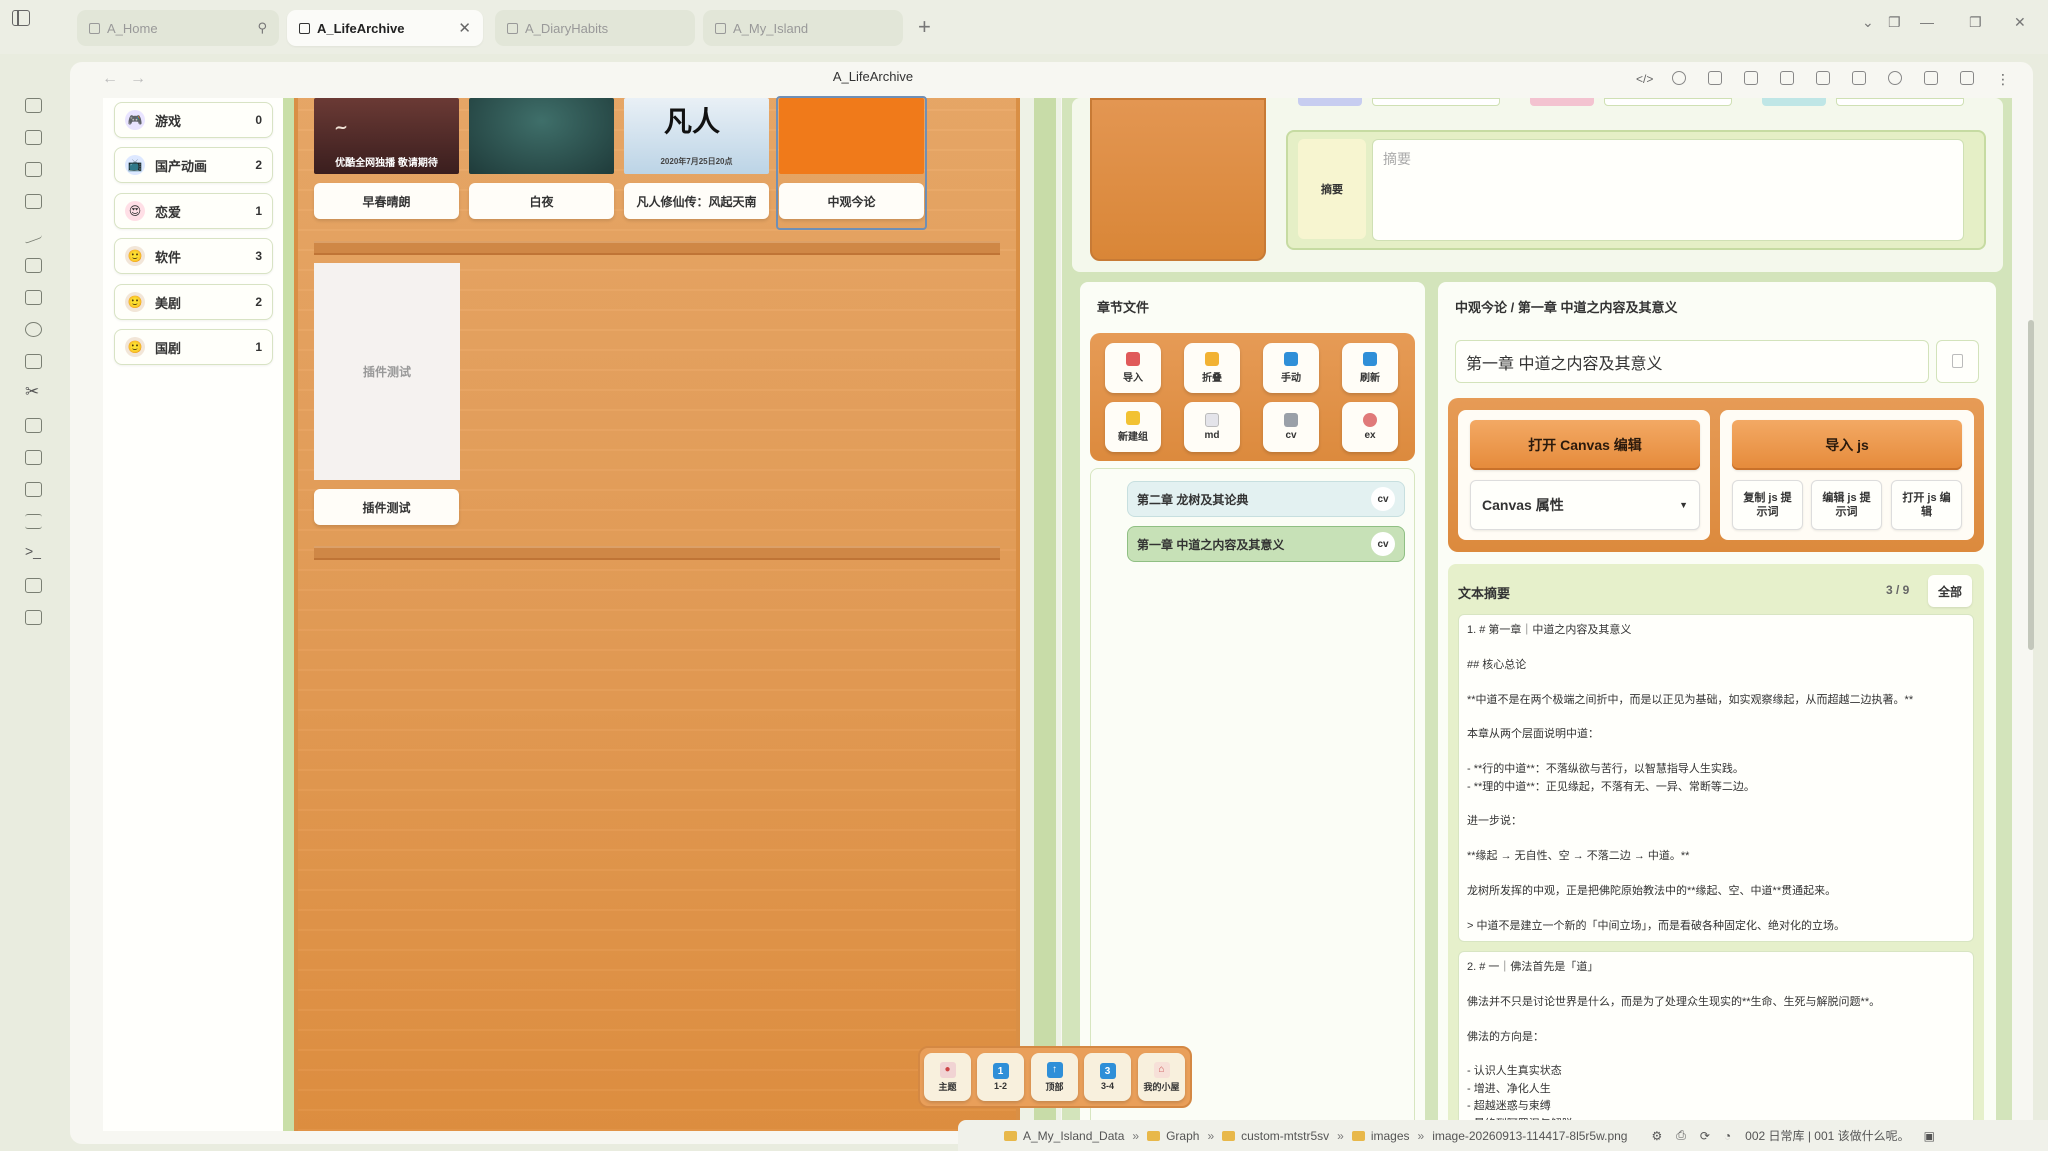  Describe the element at coordinates (1000, 1077) in the screenshot. I see `jump-1-2-button: 1 1-2` at that location.